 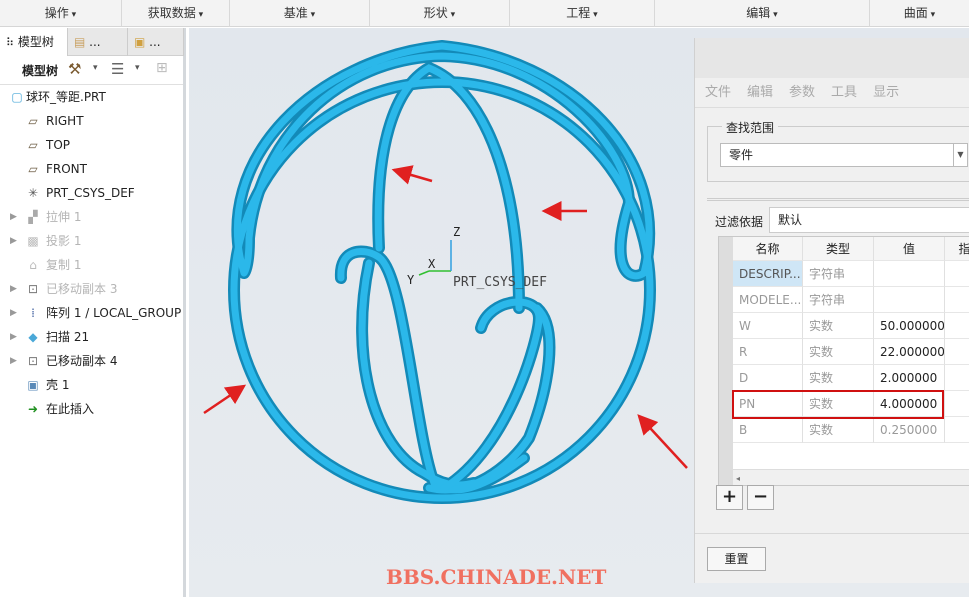 What do you see at coordinates (869, 220) in the screenshot?
I see `filter-select: 默认` at bounding box center [869, 220].